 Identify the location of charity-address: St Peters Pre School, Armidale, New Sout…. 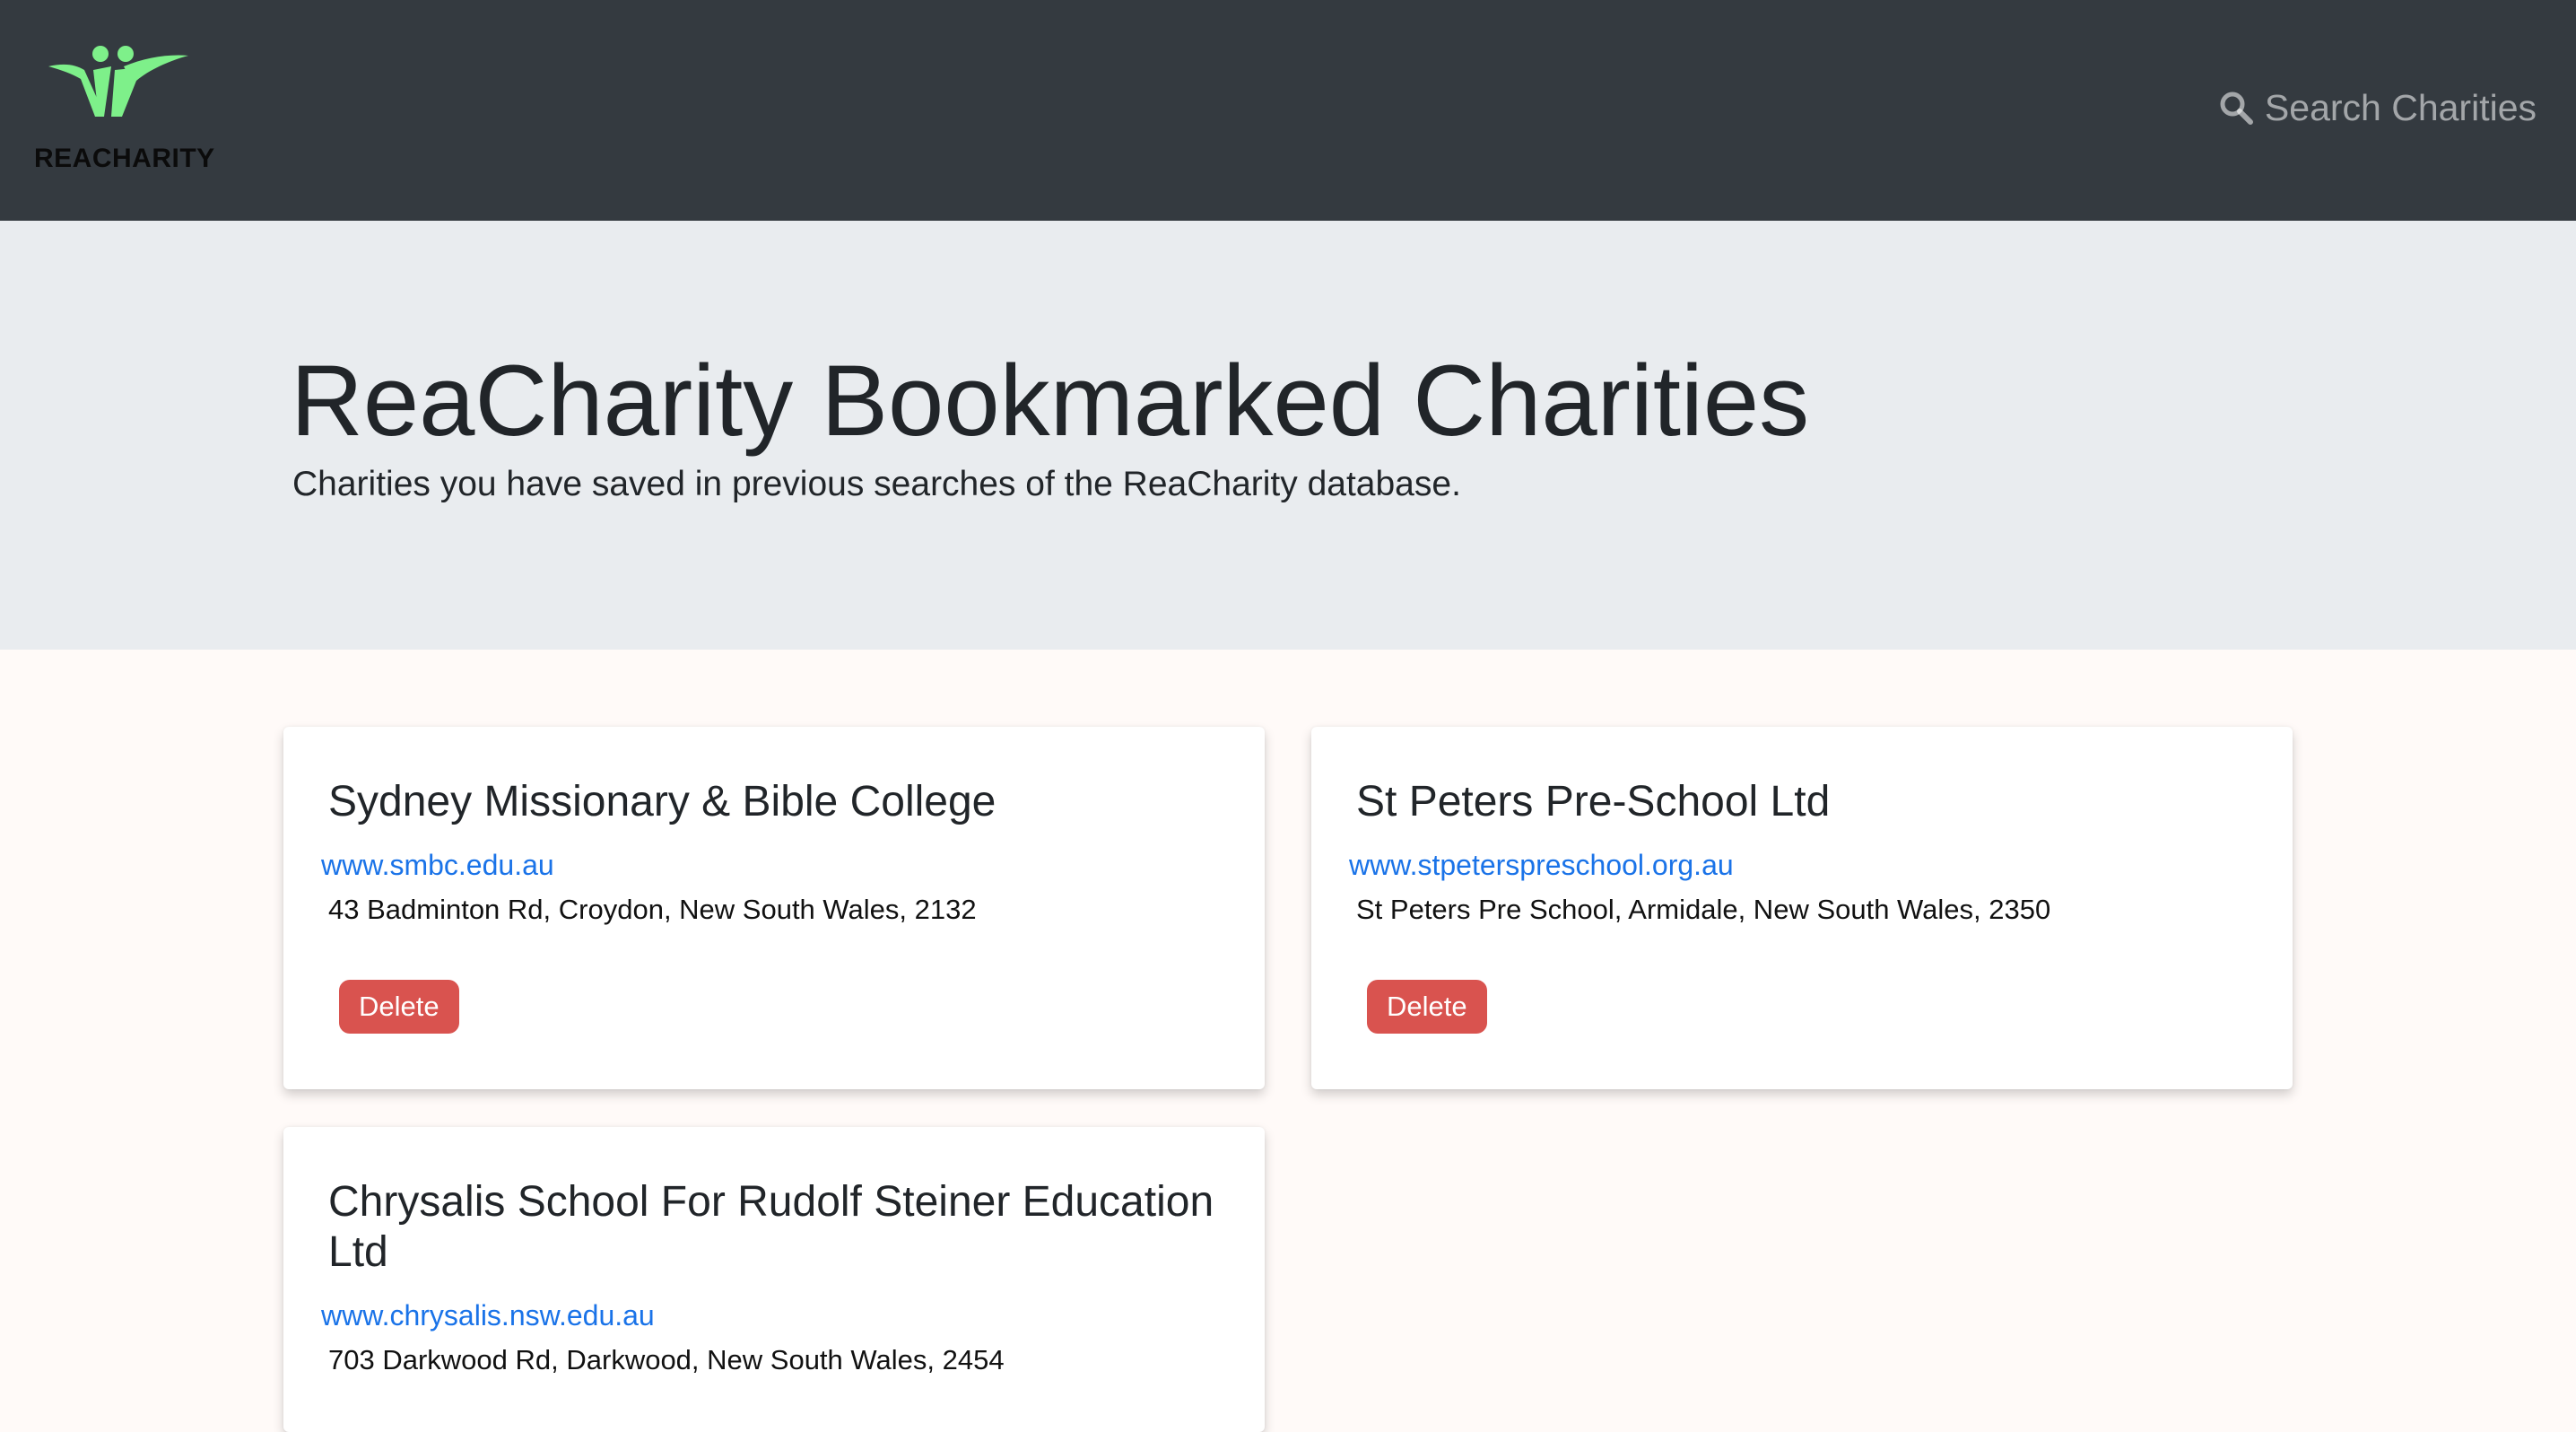
(1703, 909).